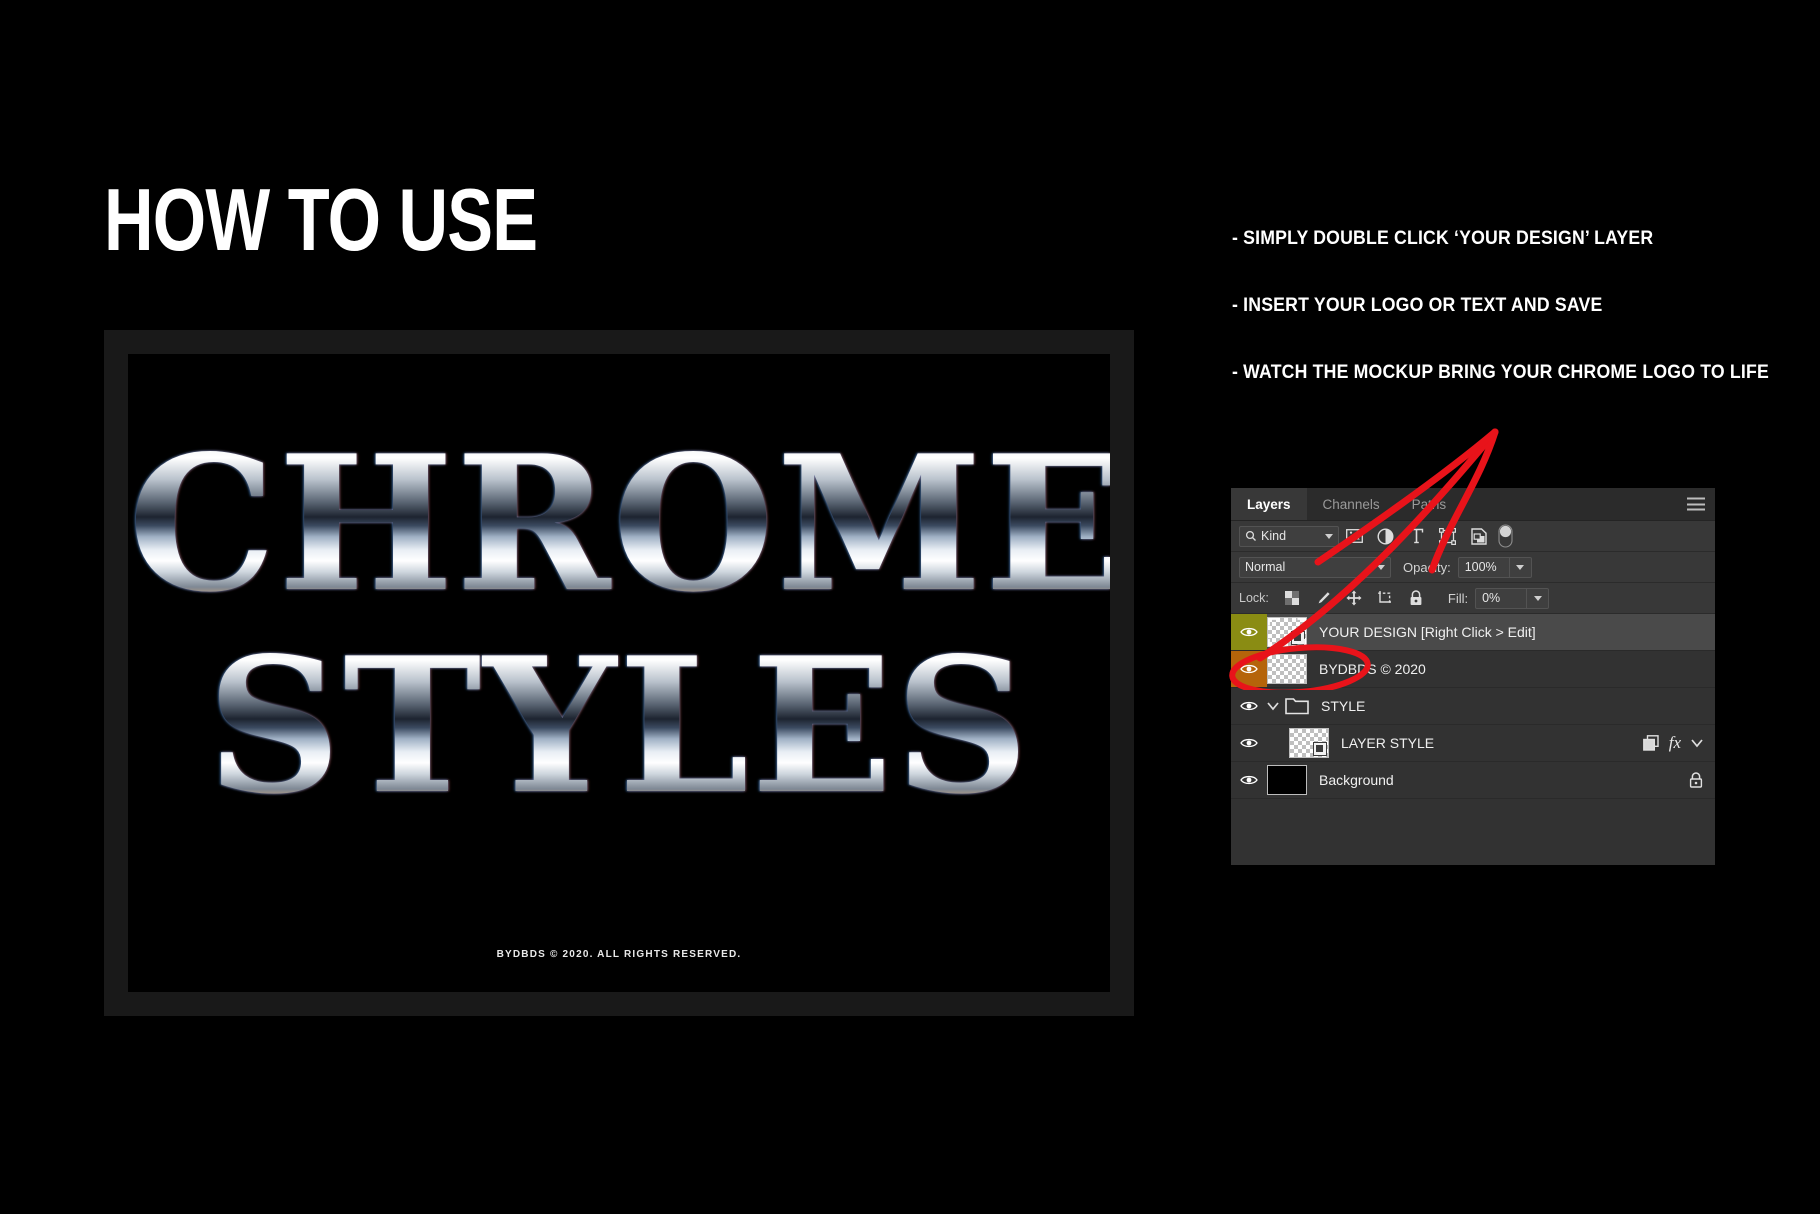 This screenshot has height=1214, width=1820. Describe the element at coordinates (1292, 598) in the screenshot. I see `lock-transparent-pixels-icon` at that location.